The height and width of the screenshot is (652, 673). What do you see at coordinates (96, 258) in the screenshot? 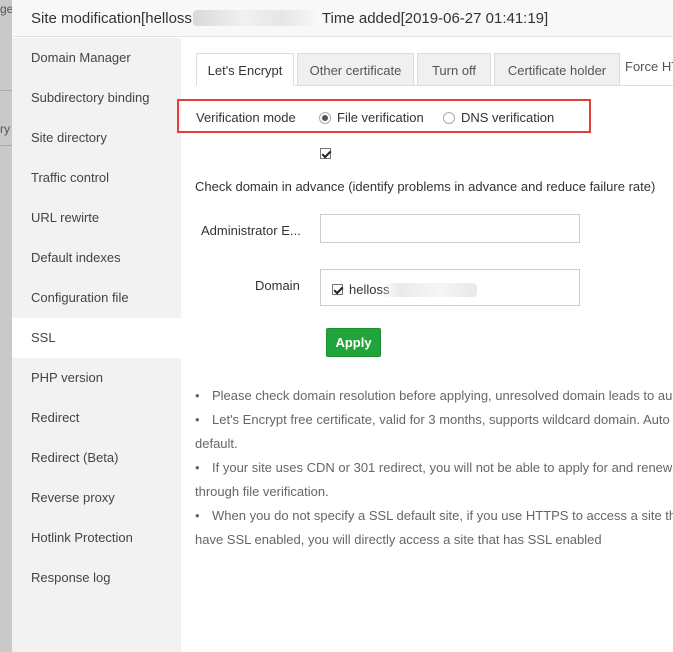
I see `sidebar-item-default-indexes: Default indexes` at bounding box center [96, 258].